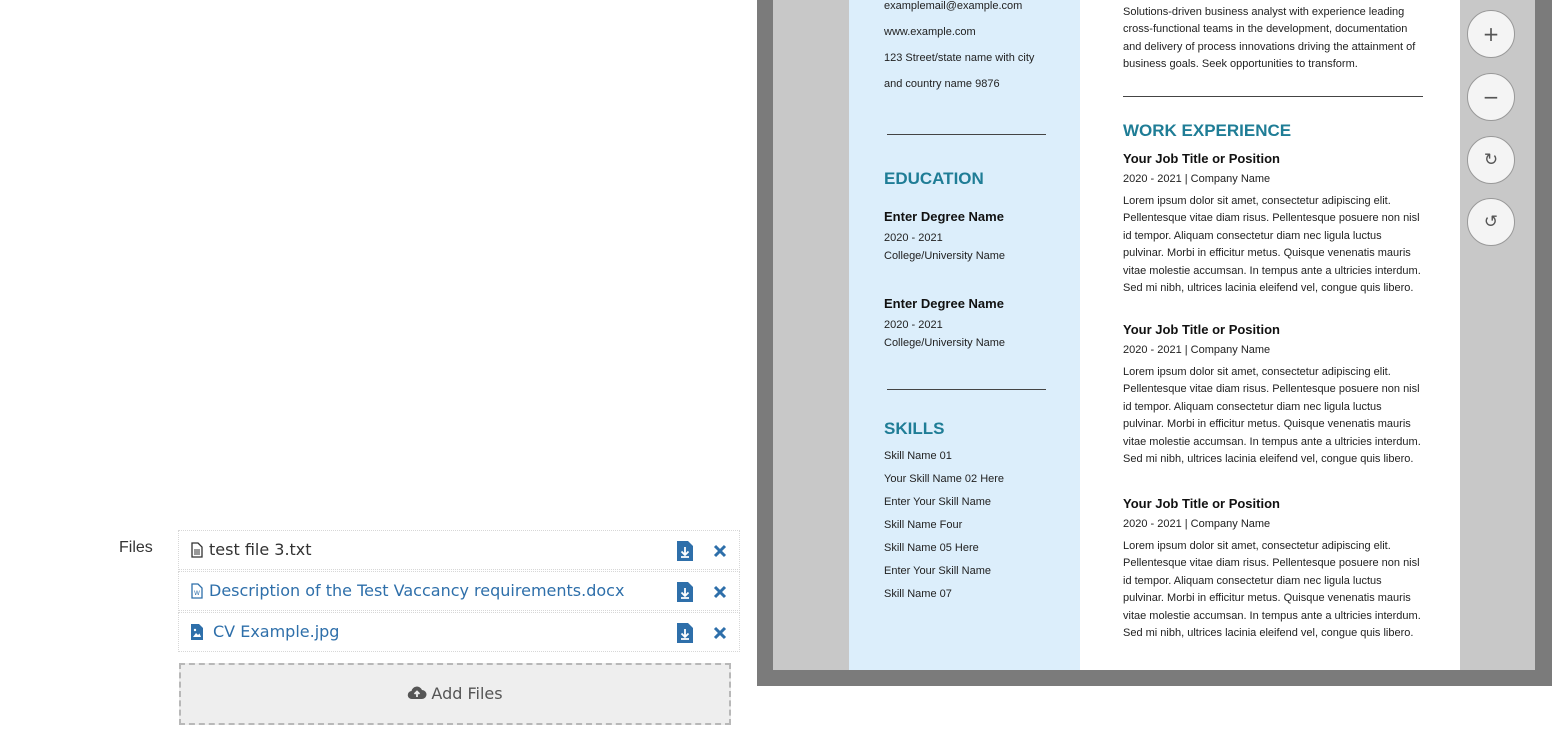 The width and height of the screenshot is (1560, 747). Describe the element at coordinates (914, 428) in the screenshot. I see `skills-heading: SKILLS` at that location.